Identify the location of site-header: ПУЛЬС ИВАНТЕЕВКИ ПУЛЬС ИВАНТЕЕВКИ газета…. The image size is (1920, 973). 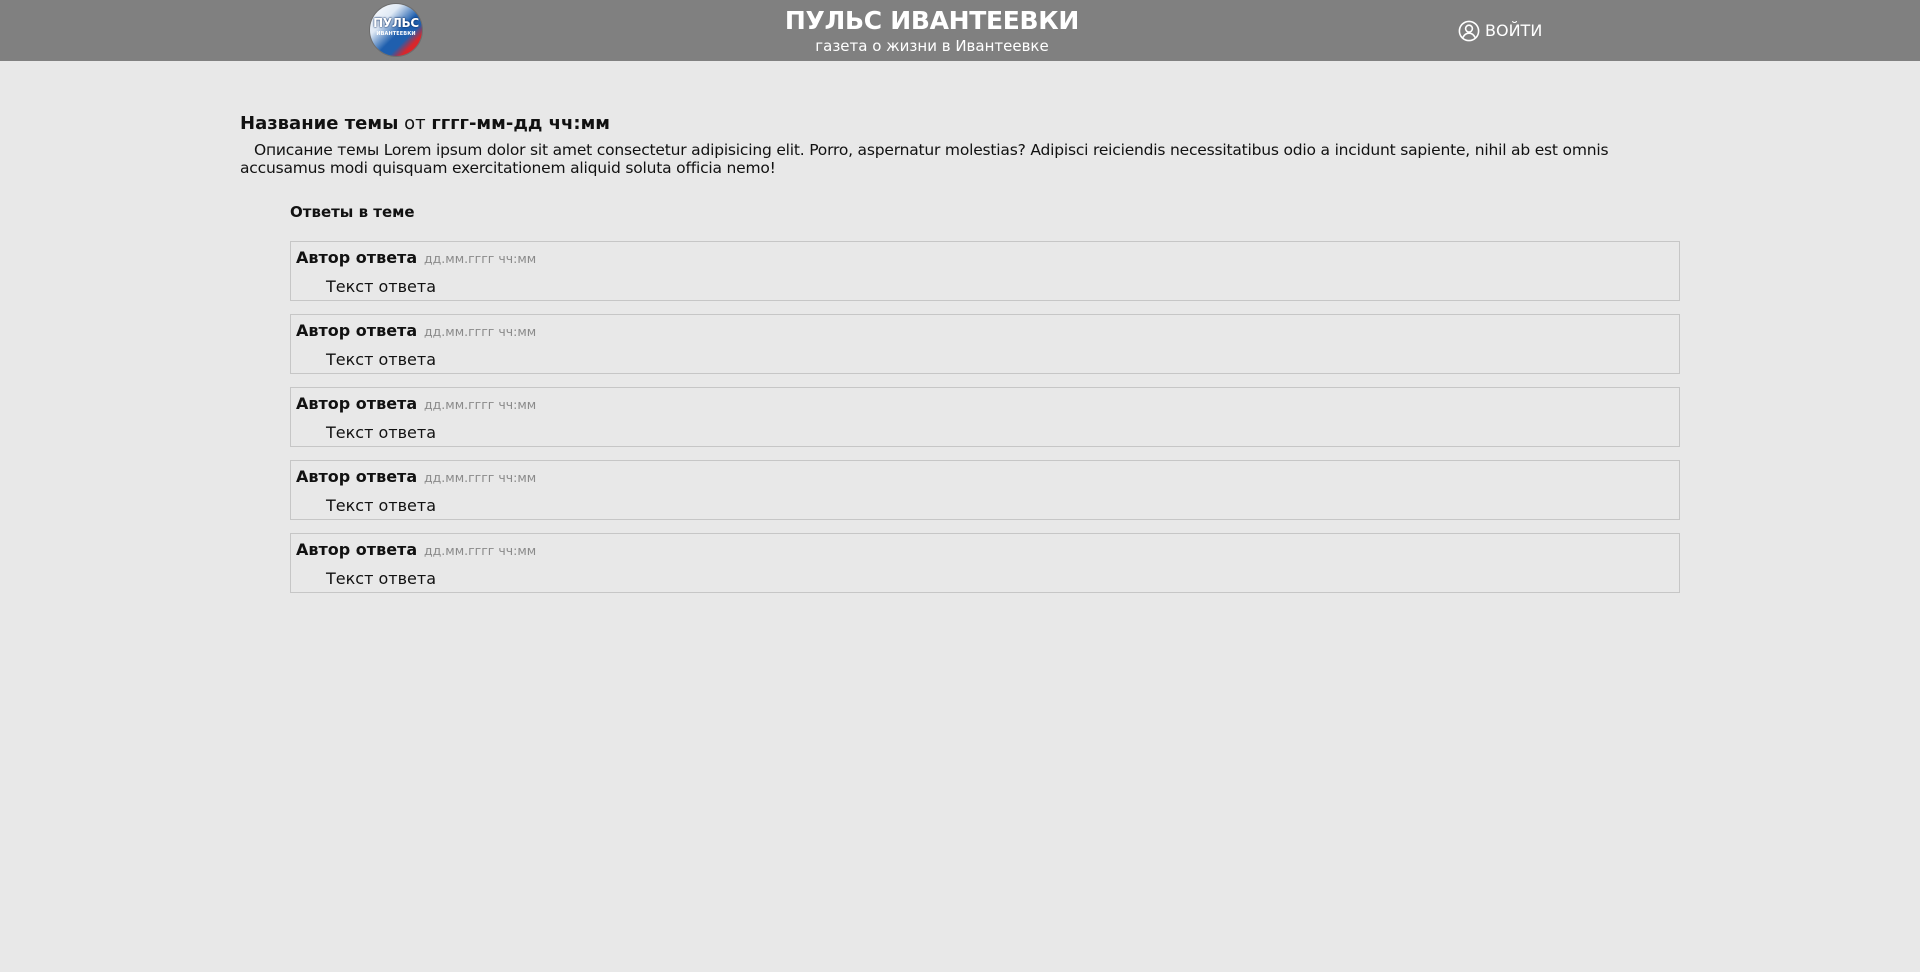
(960, 30).